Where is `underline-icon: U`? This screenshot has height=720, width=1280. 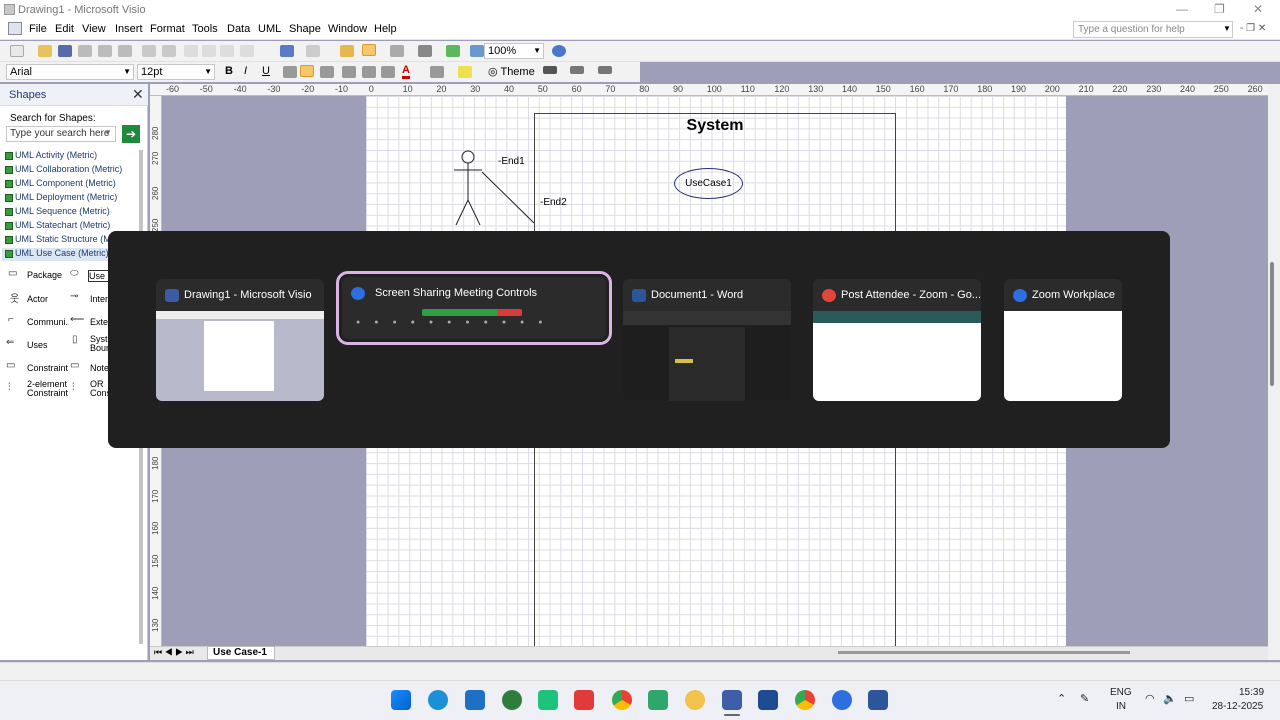
underline-icon: U is located at coordinates (266, 71).